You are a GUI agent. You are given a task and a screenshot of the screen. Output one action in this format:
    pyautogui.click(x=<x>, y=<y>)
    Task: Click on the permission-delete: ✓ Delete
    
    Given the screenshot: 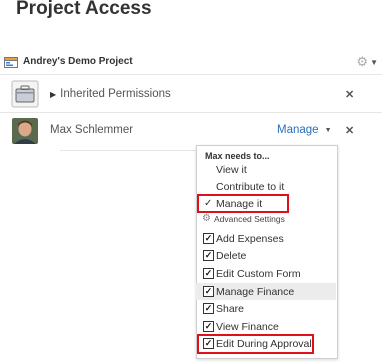 What is the action you would take?
    pyautogui.click(x=266, y=255)
    